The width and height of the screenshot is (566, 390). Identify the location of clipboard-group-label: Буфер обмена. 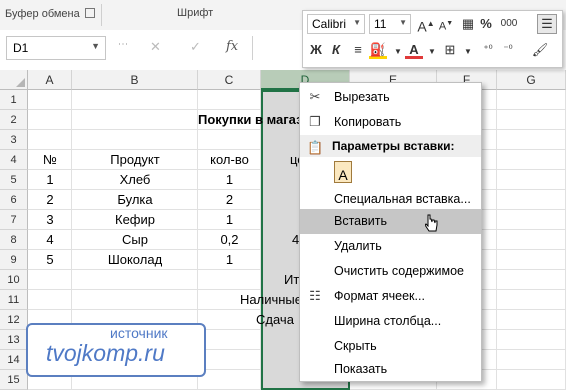
(50, 13).